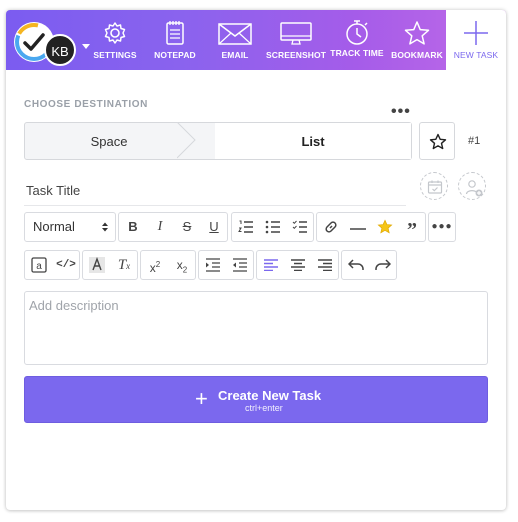 Image resolution: width=518 pixels, height=522 pixels. I want to click on nav-settings-label: SETTINGS, so click(115, 55).